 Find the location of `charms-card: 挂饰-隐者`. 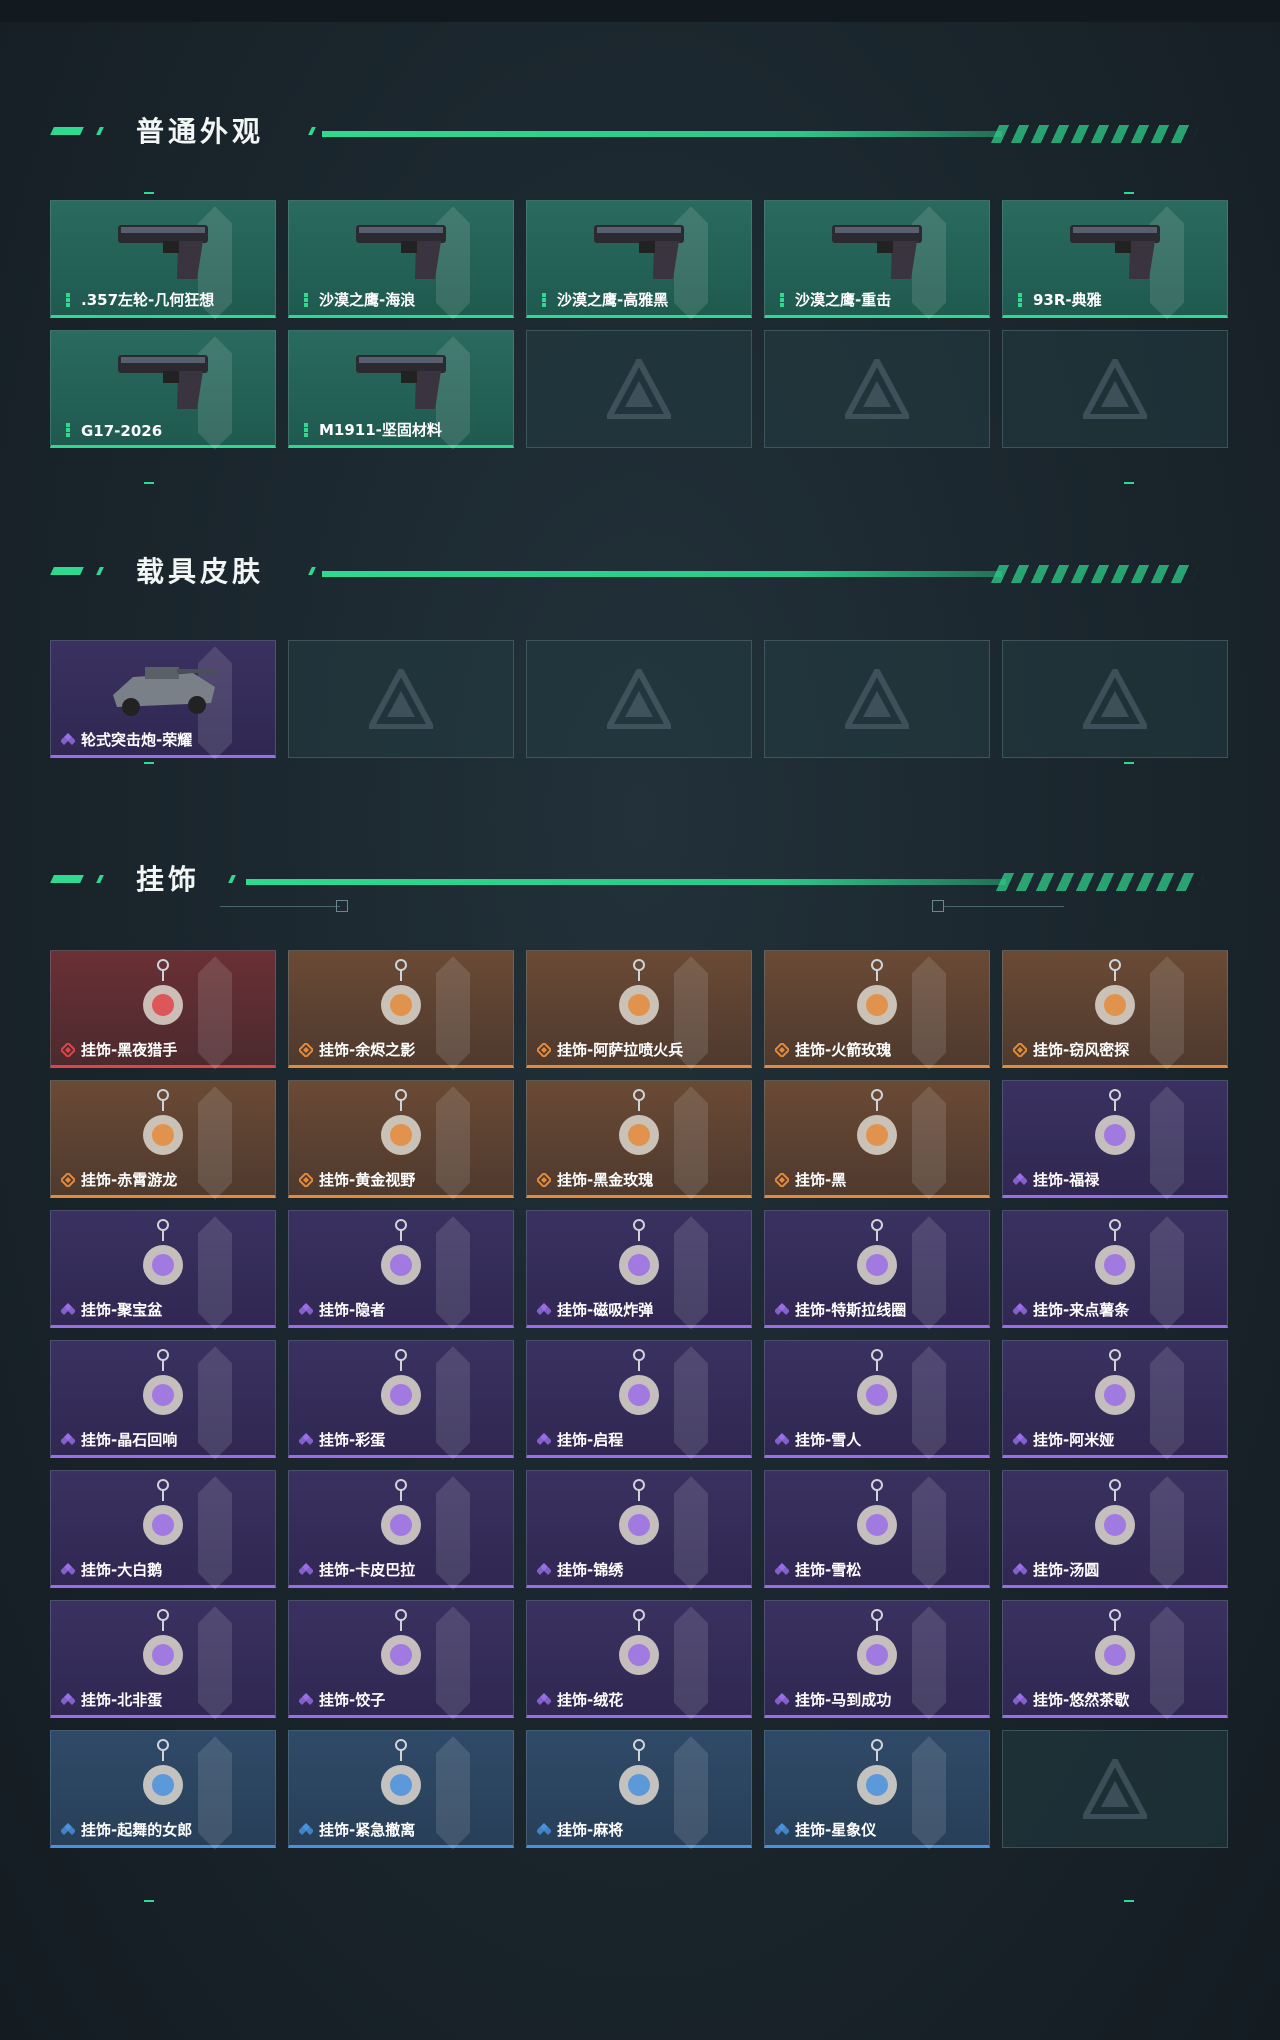

charms-card: 挂饰-隐者 is located at coordinates (401, 1270).